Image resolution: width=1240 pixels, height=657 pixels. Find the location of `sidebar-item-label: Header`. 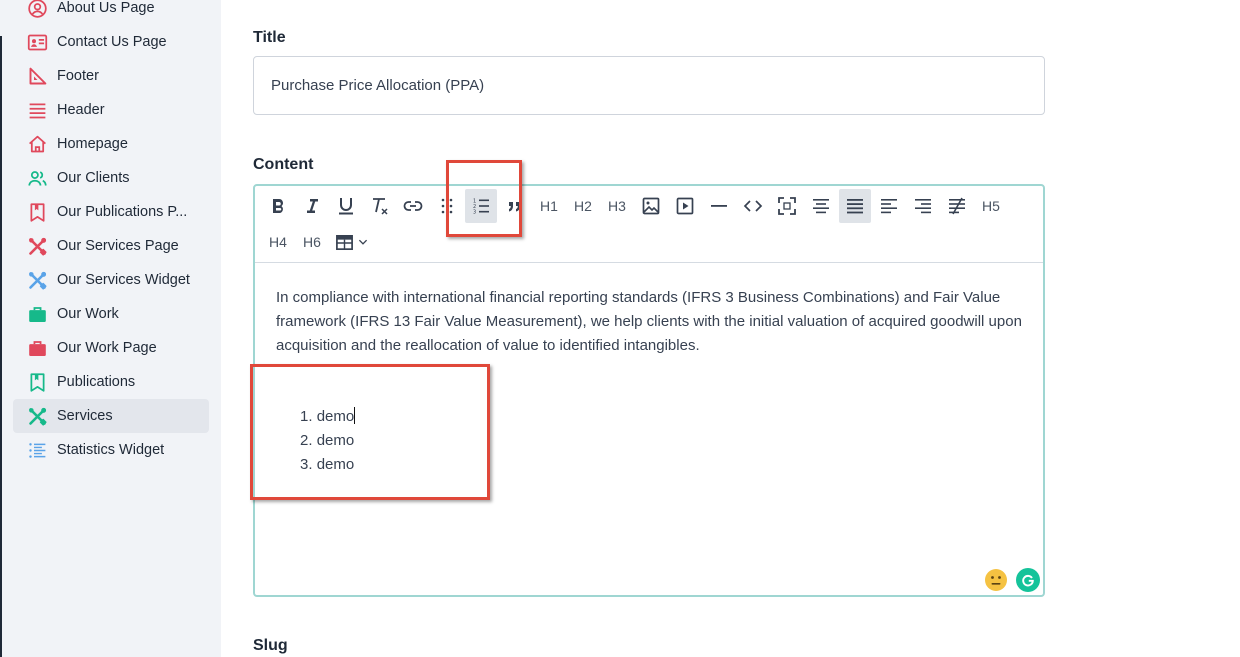

sidebar-item-label: Header is located at coordinates (81, 110).